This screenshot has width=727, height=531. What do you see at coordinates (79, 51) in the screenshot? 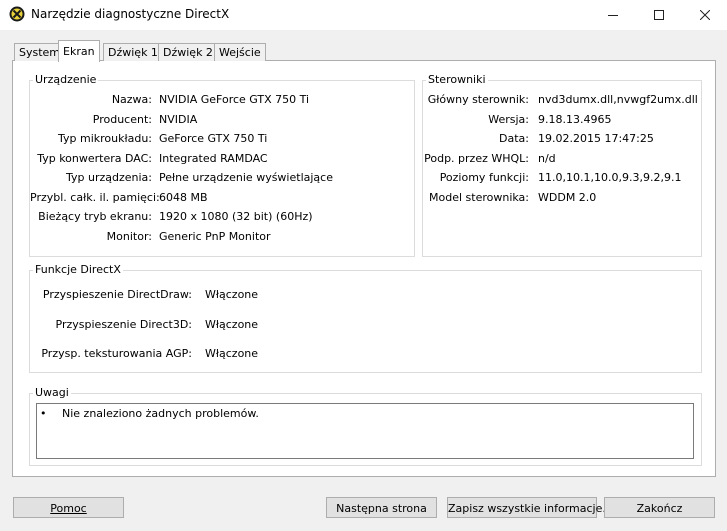
I see `tab-display: Ekran` at bounding box center [79, 51].